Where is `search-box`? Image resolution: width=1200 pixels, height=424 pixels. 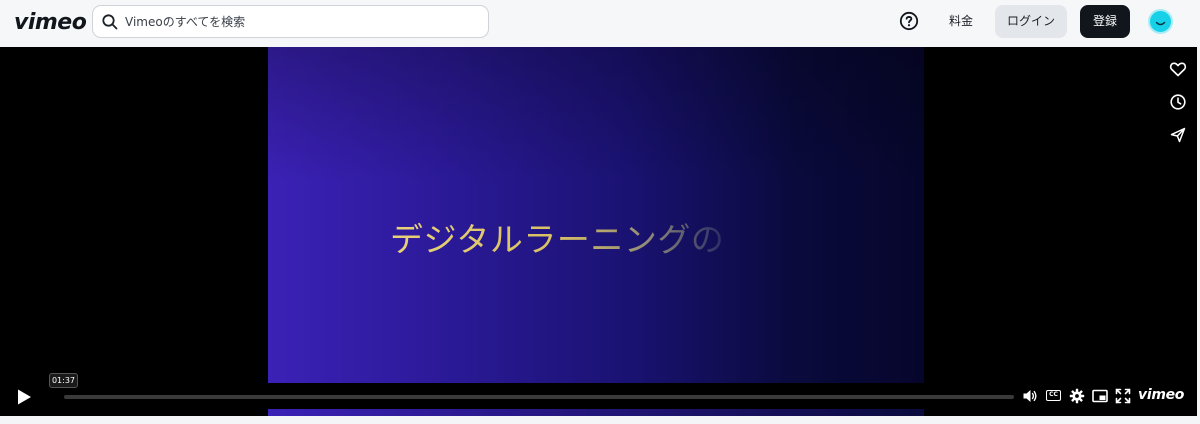
search-box is located at coordinates (290, 21).